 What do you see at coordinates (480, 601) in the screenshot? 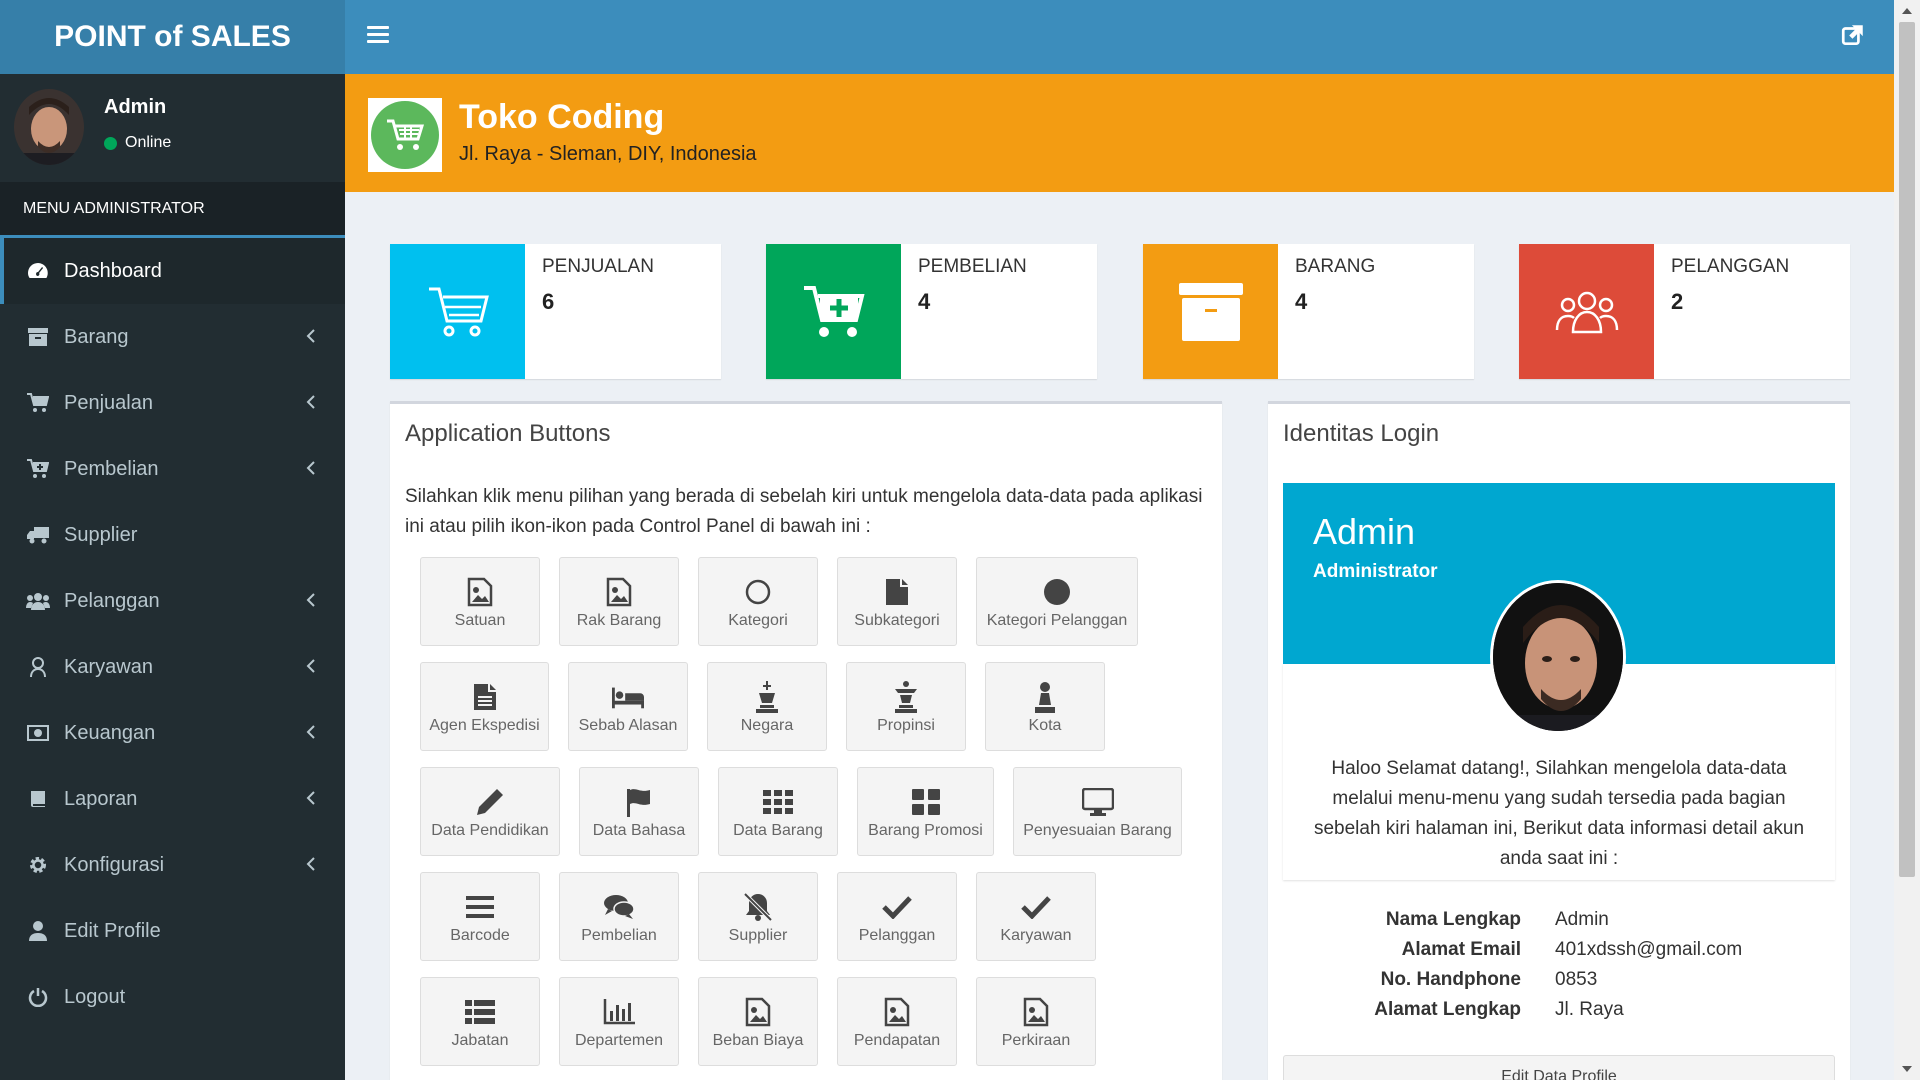
I see `app-button-satuan: Satuan` at bounding box center [480, 601].